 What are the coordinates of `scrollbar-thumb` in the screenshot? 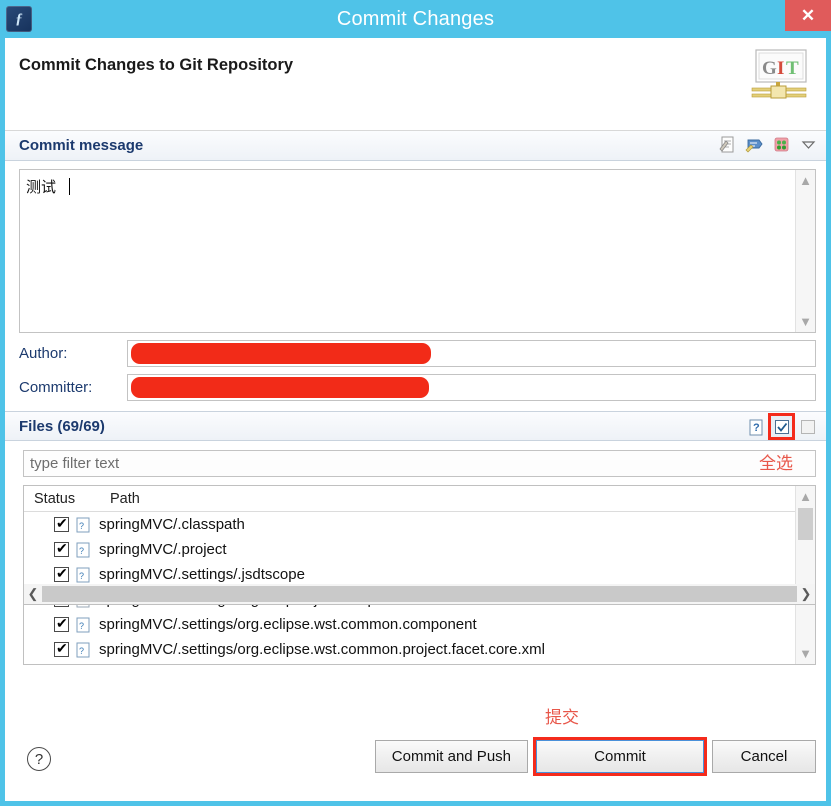 It's located at (805, 524).